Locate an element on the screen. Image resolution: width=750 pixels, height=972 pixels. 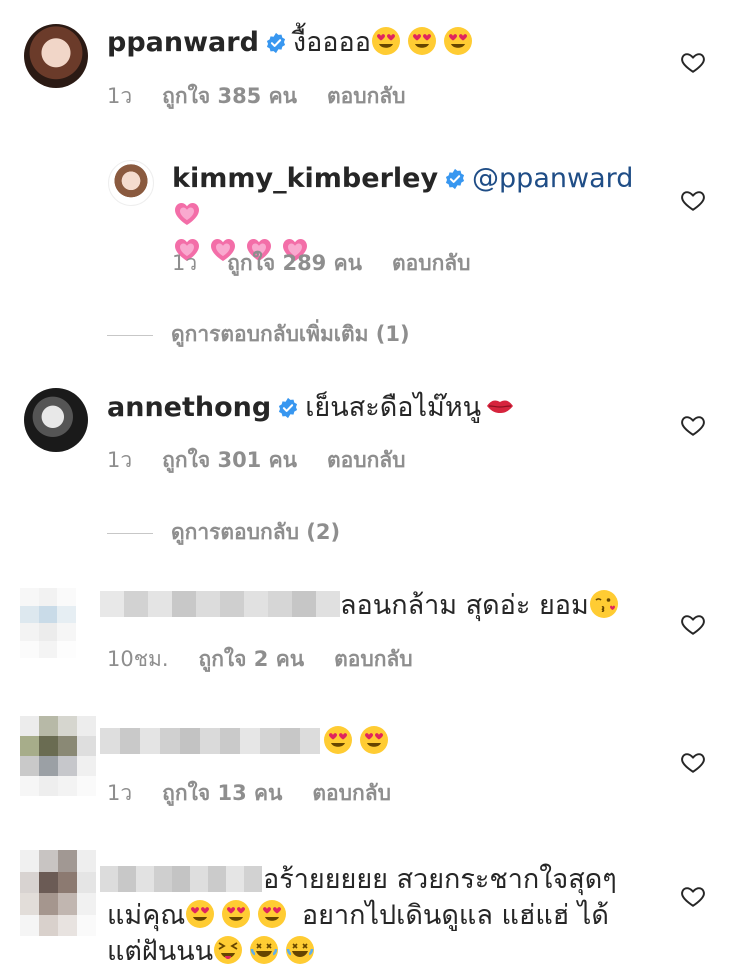
view-more-replies: ดูการตอบกลับ (2) is located at coordinates (223, 532).